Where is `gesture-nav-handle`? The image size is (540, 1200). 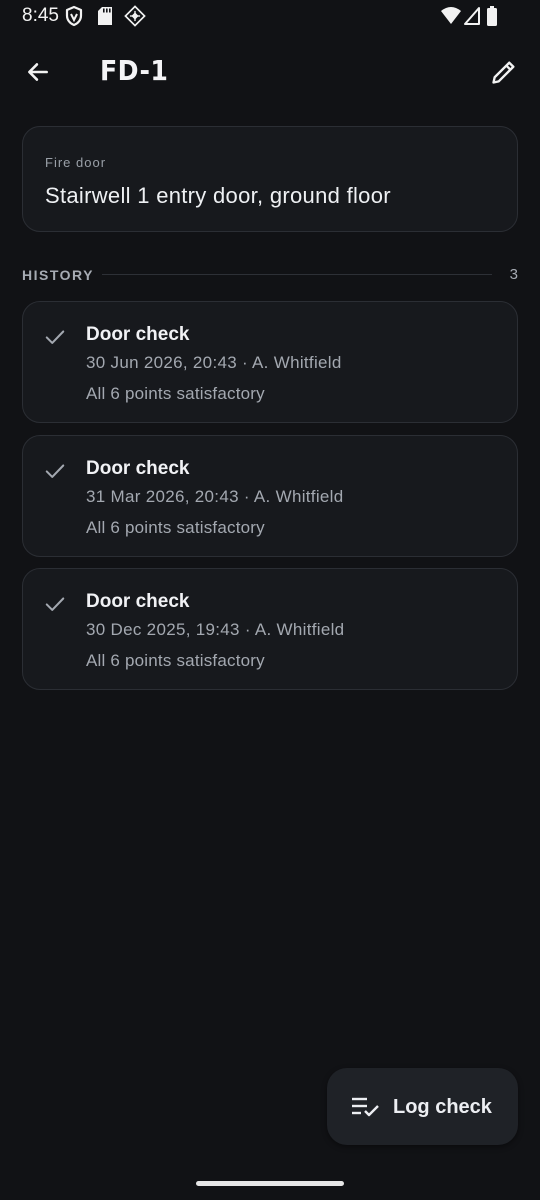 gesture-nav-handle is located at coordinates (270, 1183).